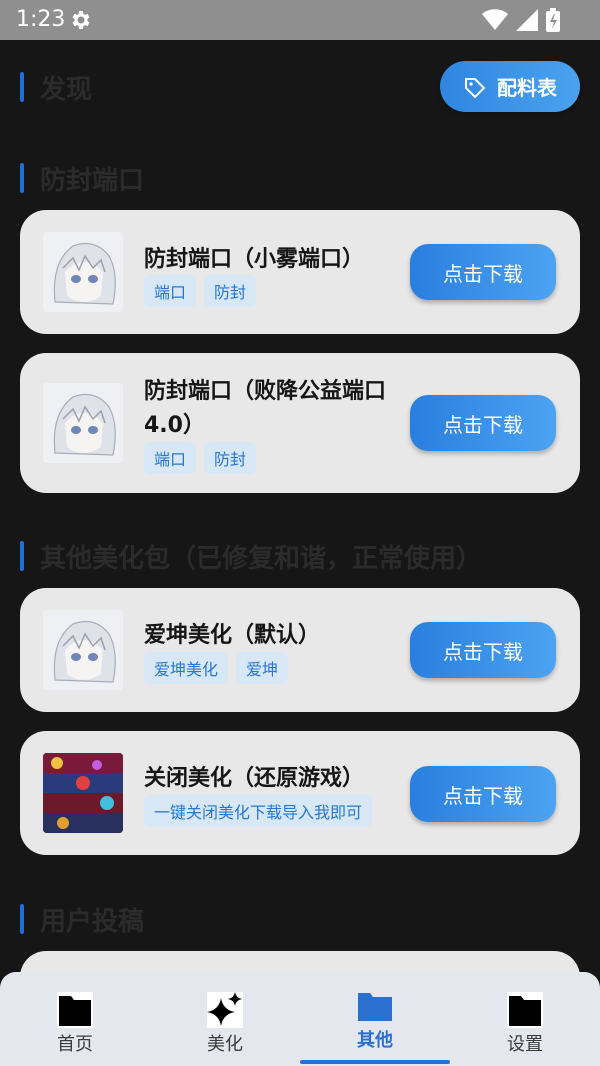 This screenshot has width=600, height=1066. I want to click on nav-home-label: 首页, so click(75, 1044).